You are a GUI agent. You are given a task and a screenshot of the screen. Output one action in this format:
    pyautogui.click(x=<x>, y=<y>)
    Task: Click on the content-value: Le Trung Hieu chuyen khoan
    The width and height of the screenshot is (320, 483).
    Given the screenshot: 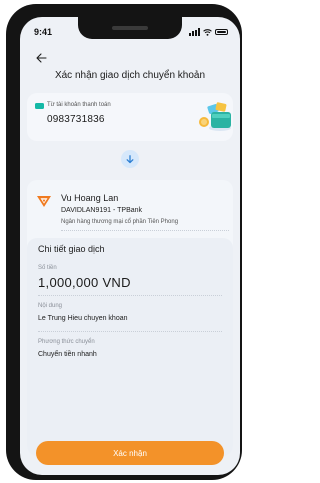 What is the action you would take?
    pyautogui.click(x=83, y=318)
    